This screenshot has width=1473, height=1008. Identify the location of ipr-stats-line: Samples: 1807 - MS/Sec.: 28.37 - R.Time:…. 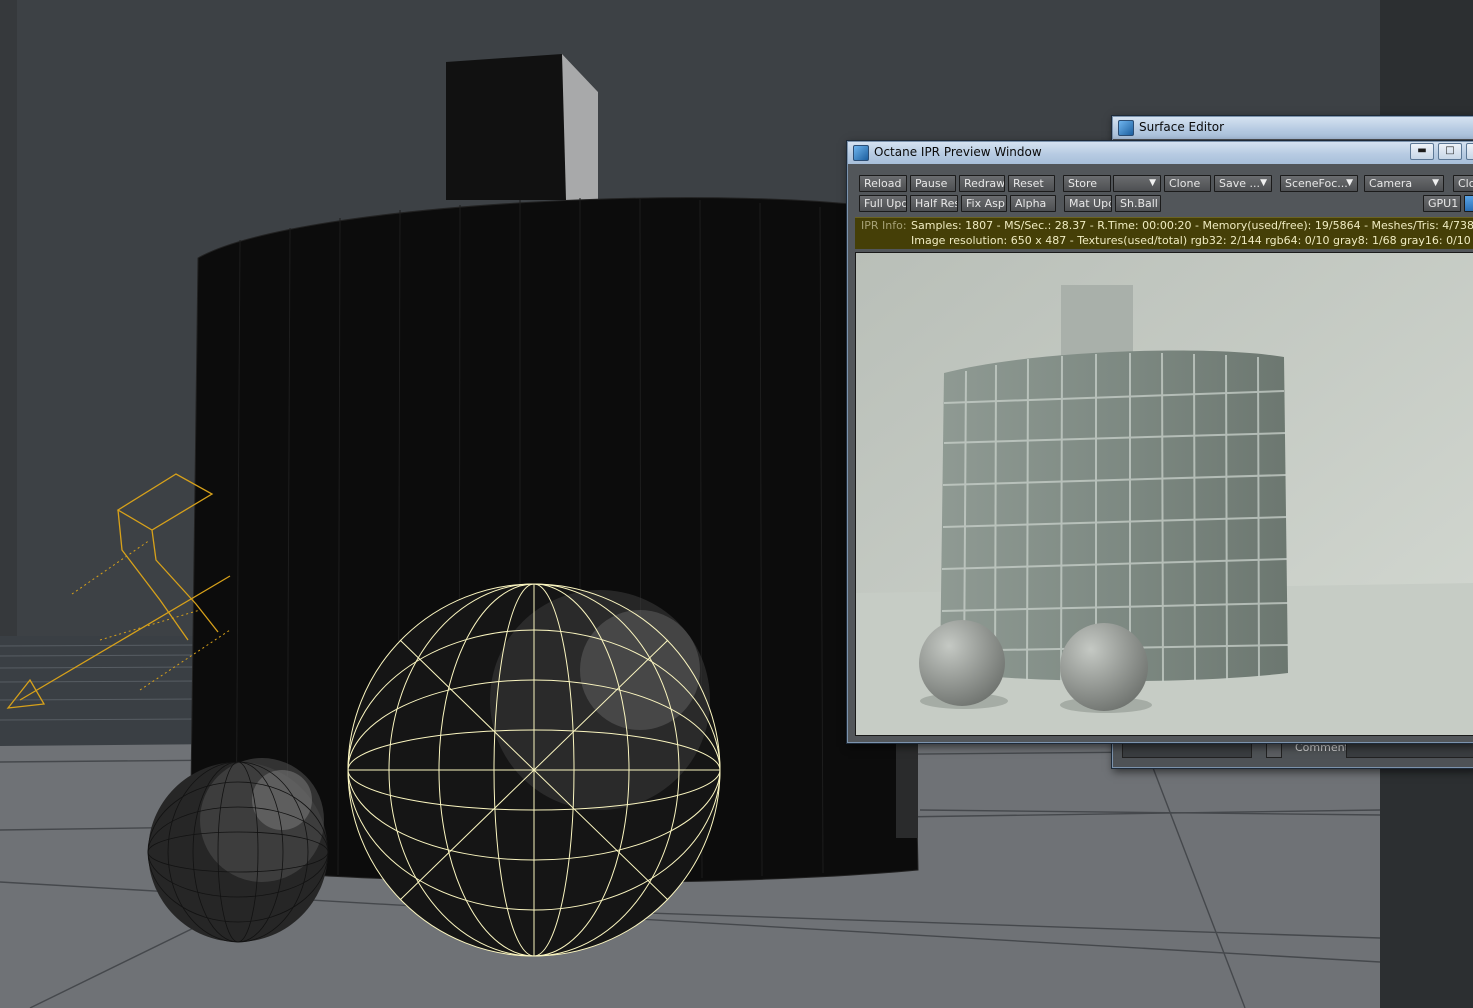
(1192, 225).